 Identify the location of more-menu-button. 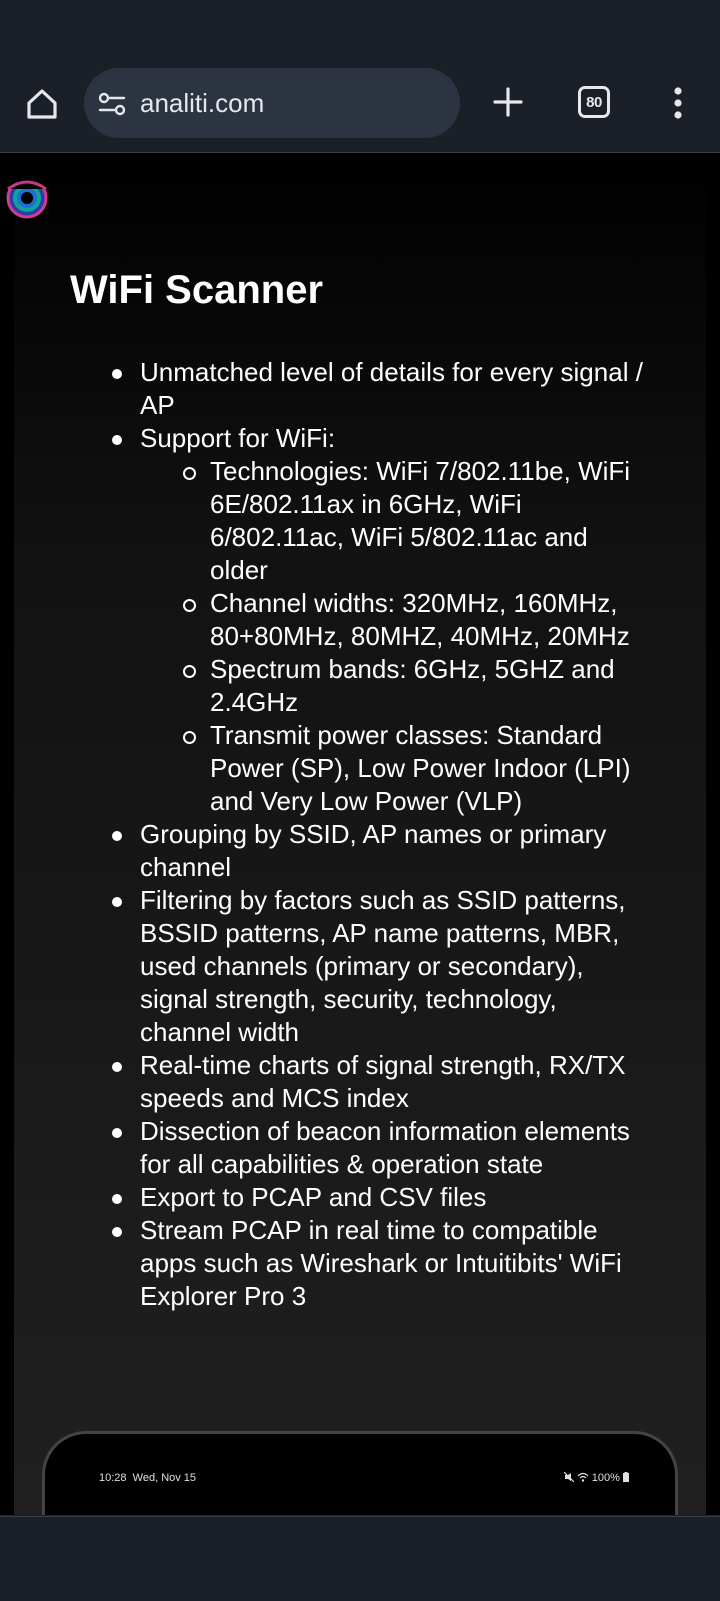
(678, 103).